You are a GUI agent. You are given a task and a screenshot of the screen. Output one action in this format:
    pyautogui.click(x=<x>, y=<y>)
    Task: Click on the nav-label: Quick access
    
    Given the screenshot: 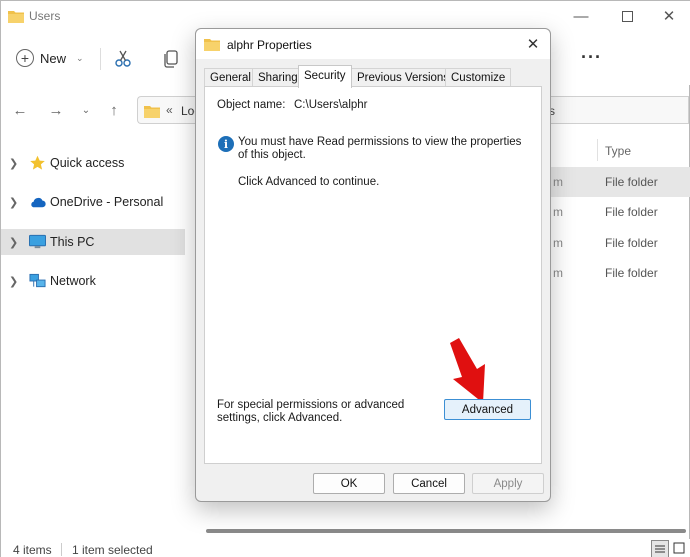 What is the action you would take?
    pyautogui.click(x=87, y=163)
    